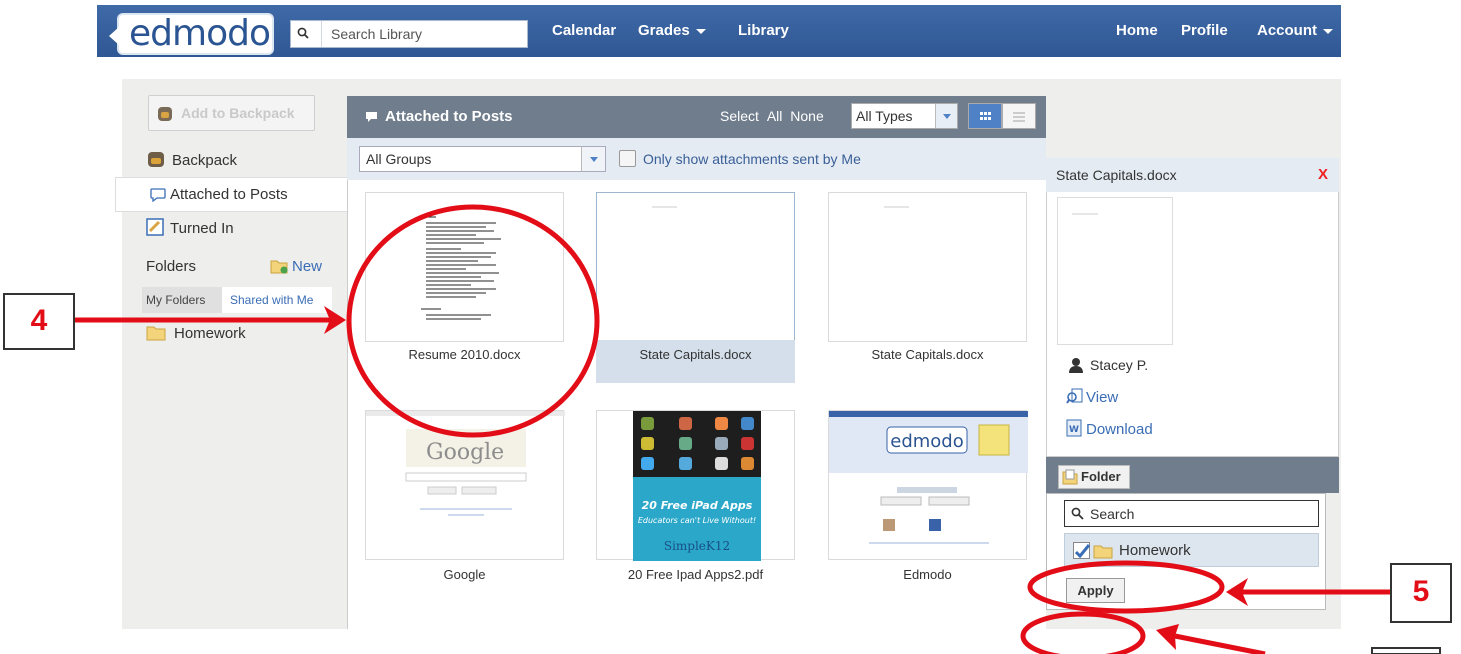 The width and height of the screenshot is (1461, 654). I want to click on annotation-box-partial, so click(1406, 650).